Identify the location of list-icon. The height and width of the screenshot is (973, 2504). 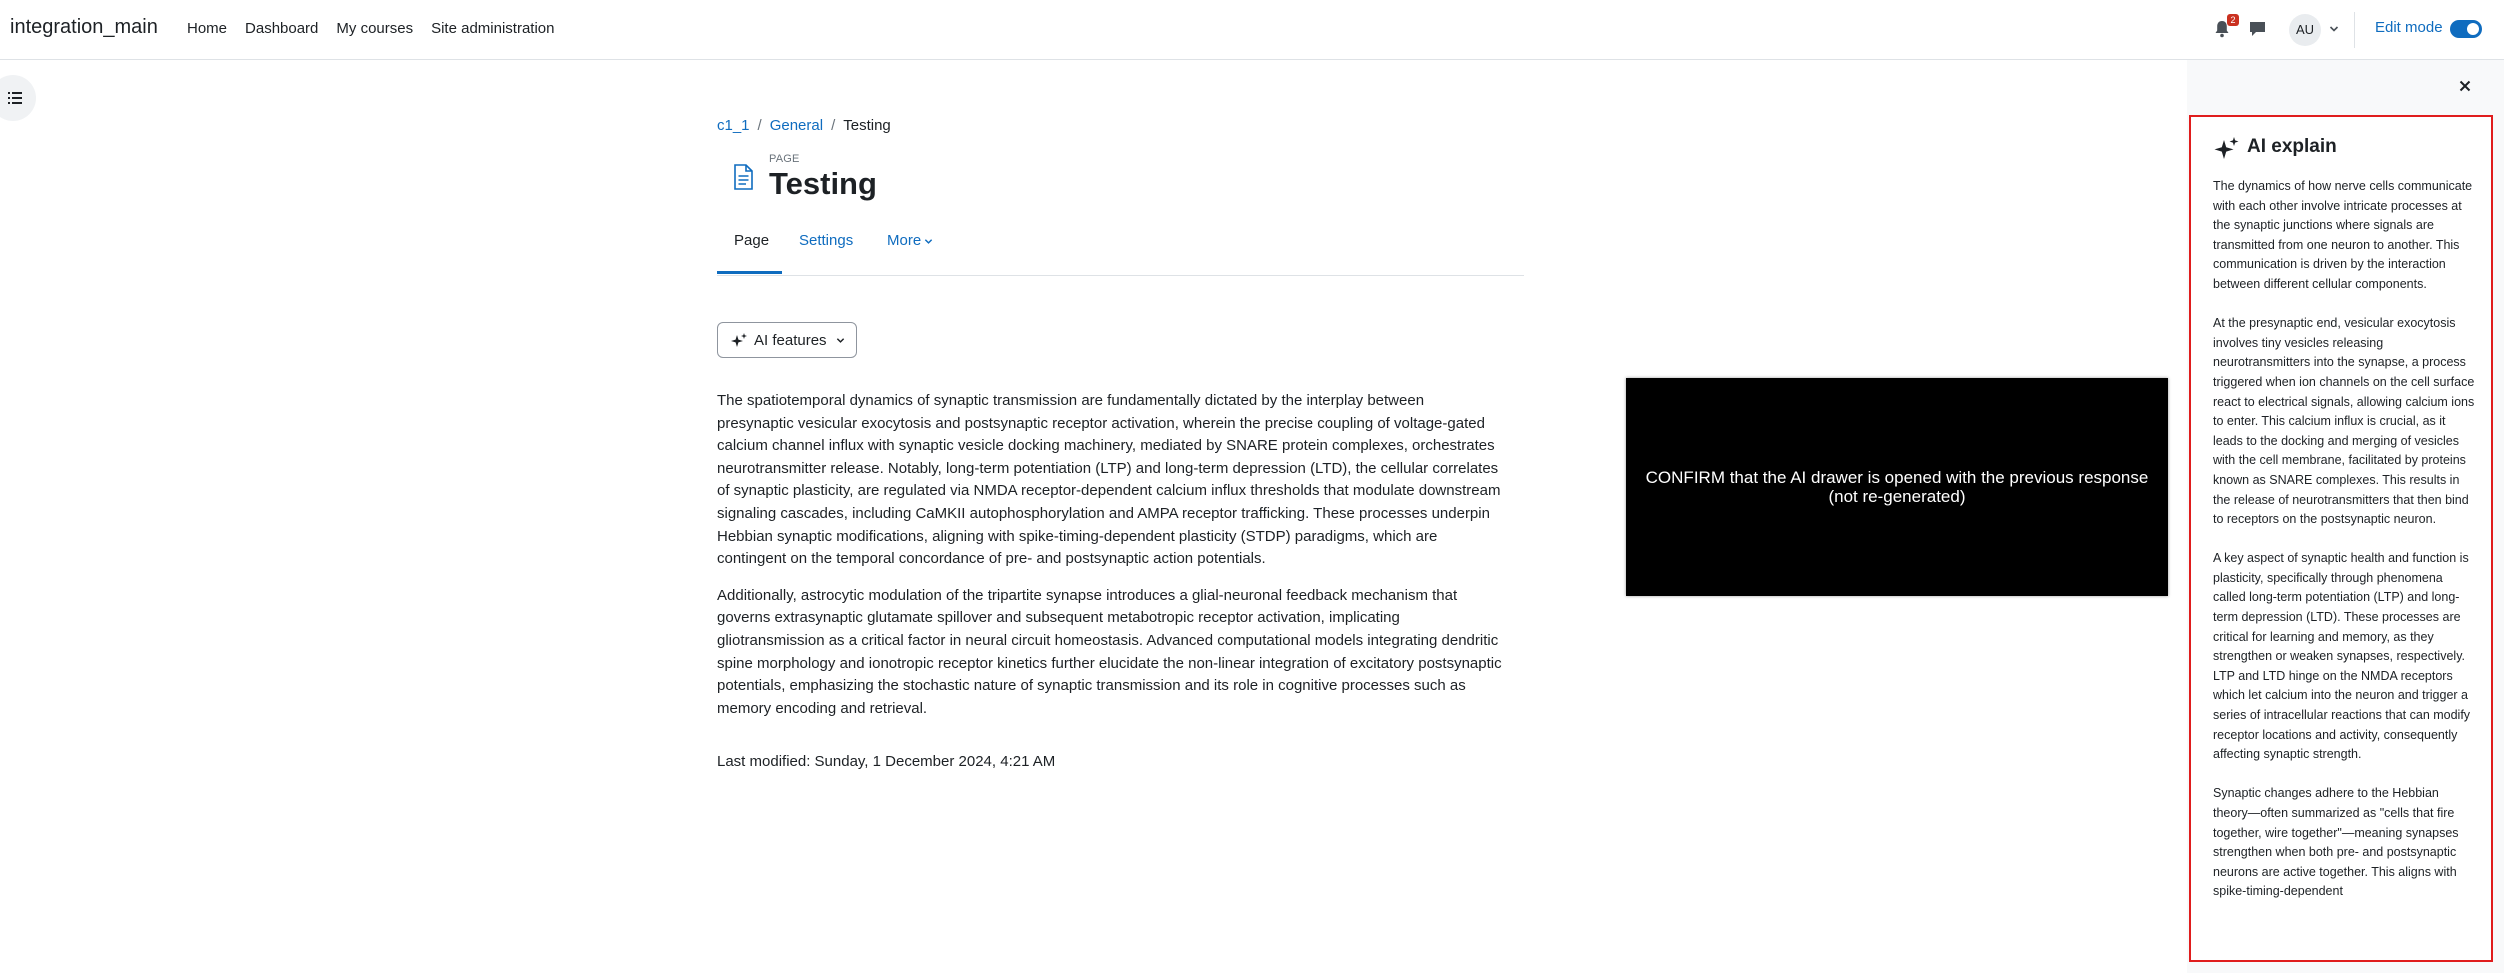
(15, 98).